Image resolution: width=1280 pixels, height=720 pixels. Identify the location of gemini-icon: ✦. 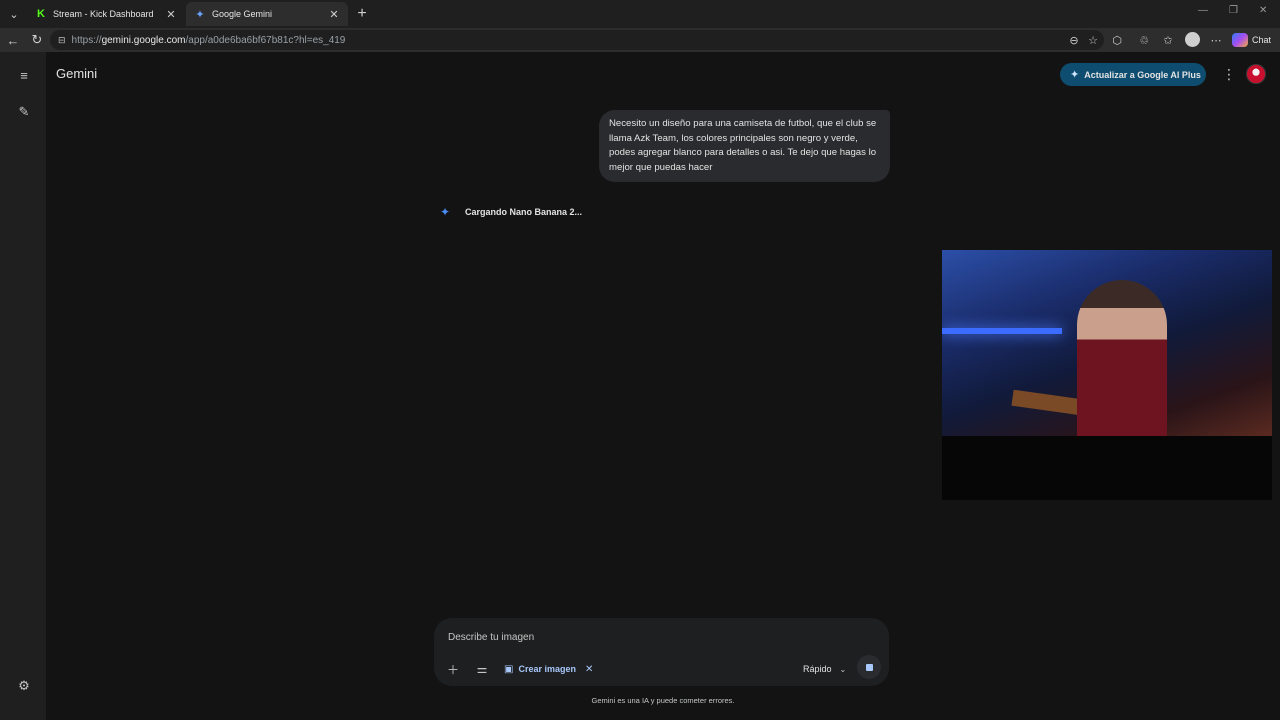
(200, 14).